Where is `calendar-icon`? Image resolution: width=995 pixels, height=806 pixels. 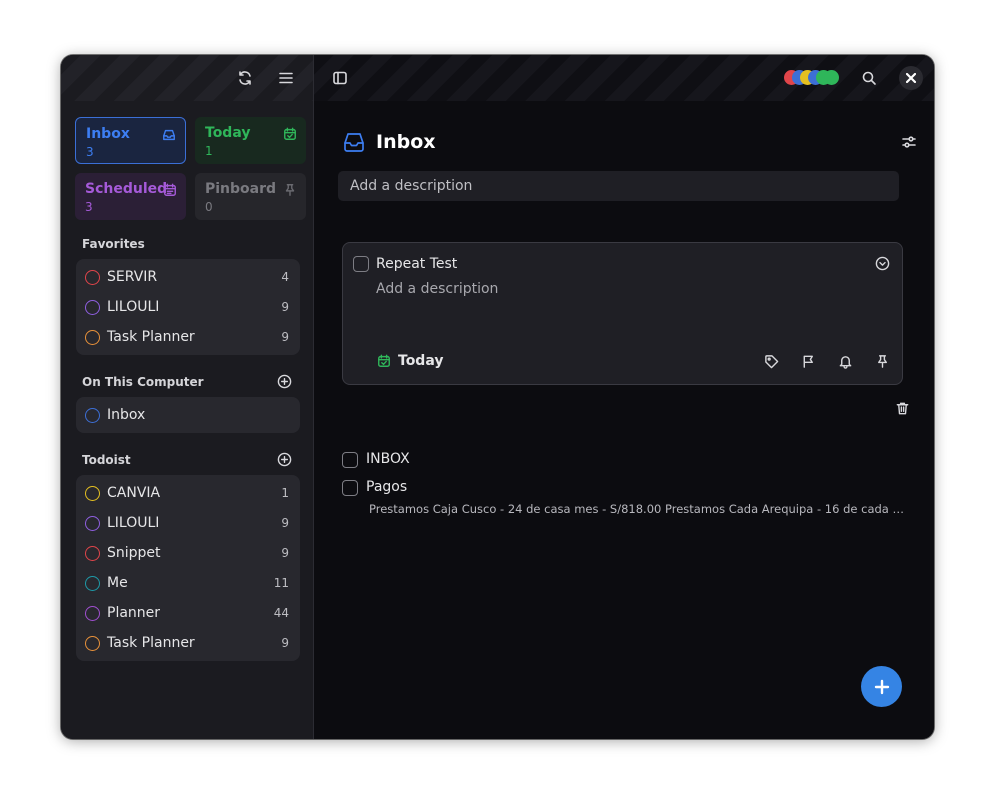
calendar-icon is located at coordinates (170, 189).